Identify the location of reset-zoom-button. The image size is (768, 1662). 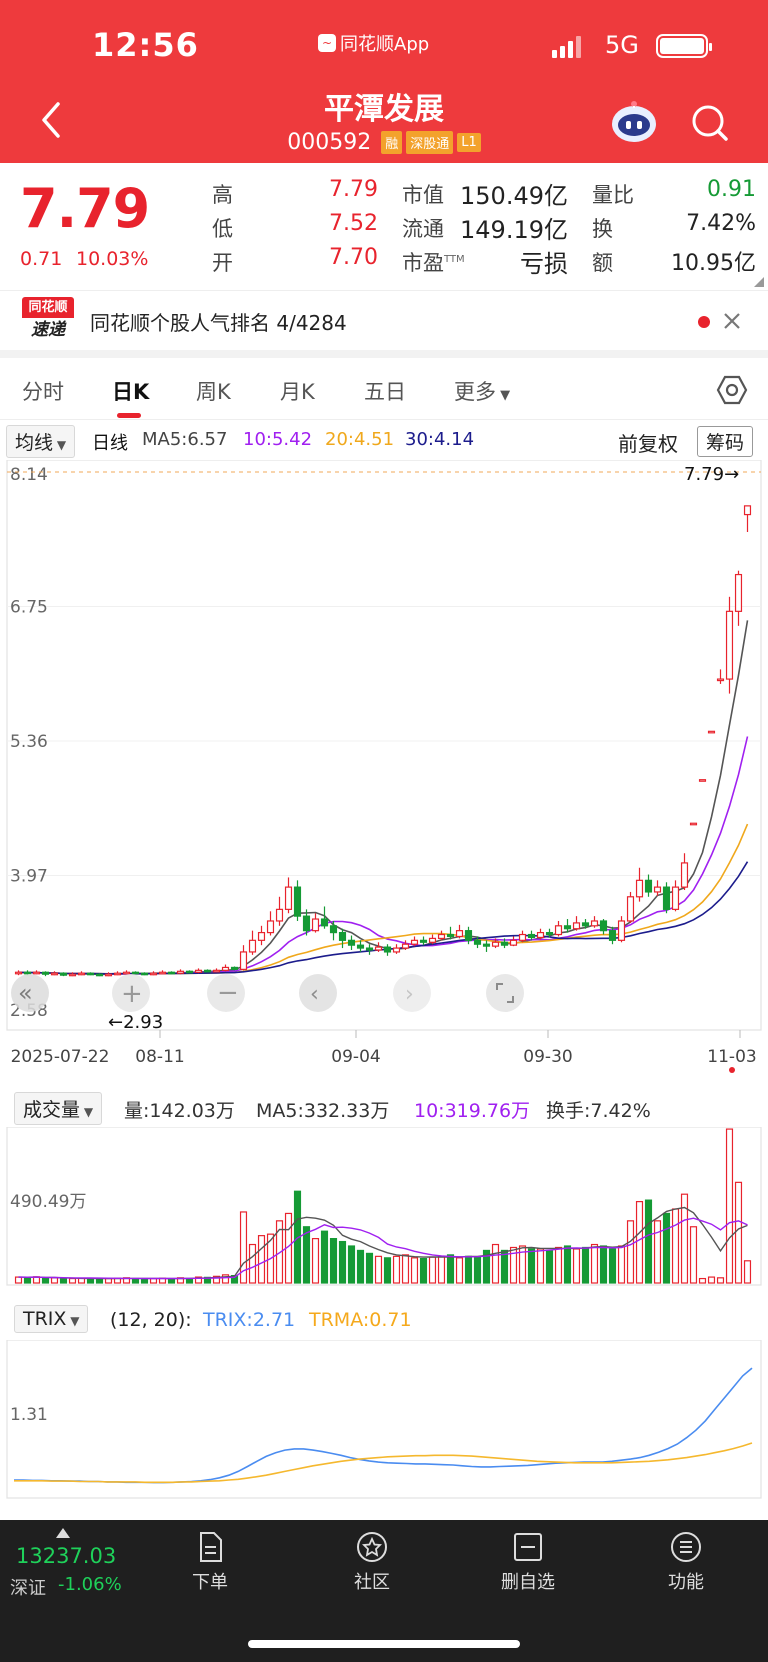
(505, 993).